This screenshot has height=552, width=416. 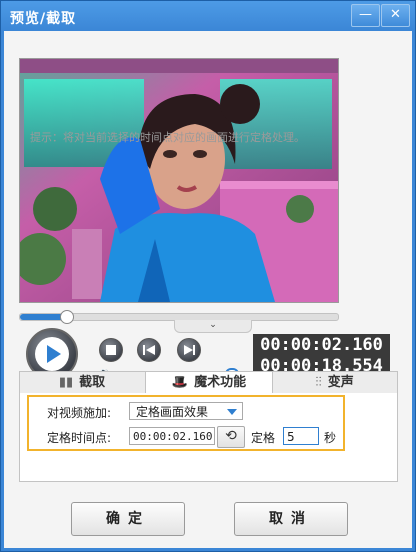 What do you see at coordinates (330, 438) in the screenshot?
I see `seconds-unit: 秒` at bounding box center [330, 438].